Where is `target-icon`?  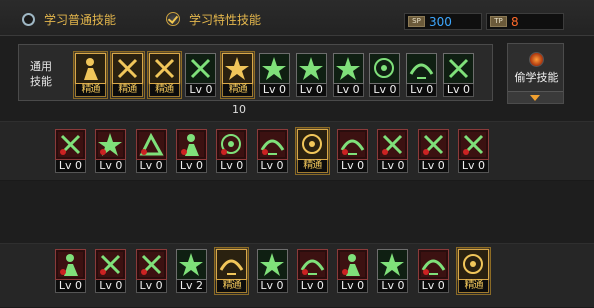 target-icon is located at coordinates (274, 68).